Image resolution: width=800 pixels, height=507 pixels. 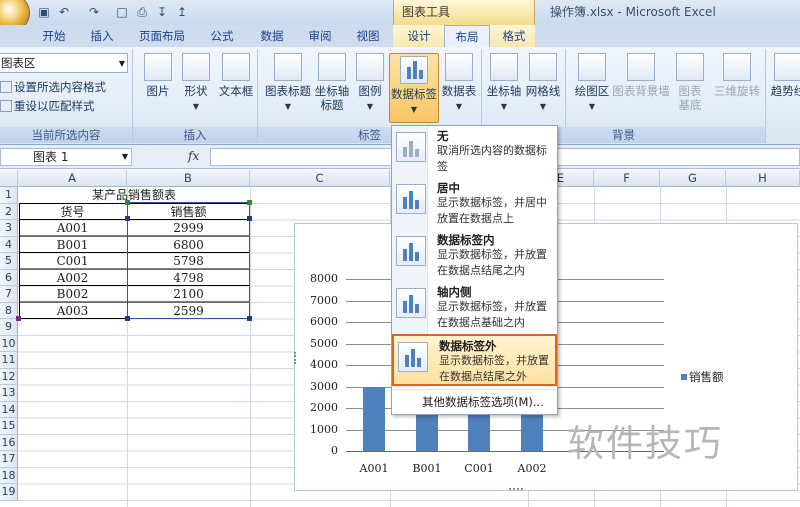 What do you see at coordinates (188, 178) in the screenshot?
I see `column-header-b: B` at bounding box center [188, 178].